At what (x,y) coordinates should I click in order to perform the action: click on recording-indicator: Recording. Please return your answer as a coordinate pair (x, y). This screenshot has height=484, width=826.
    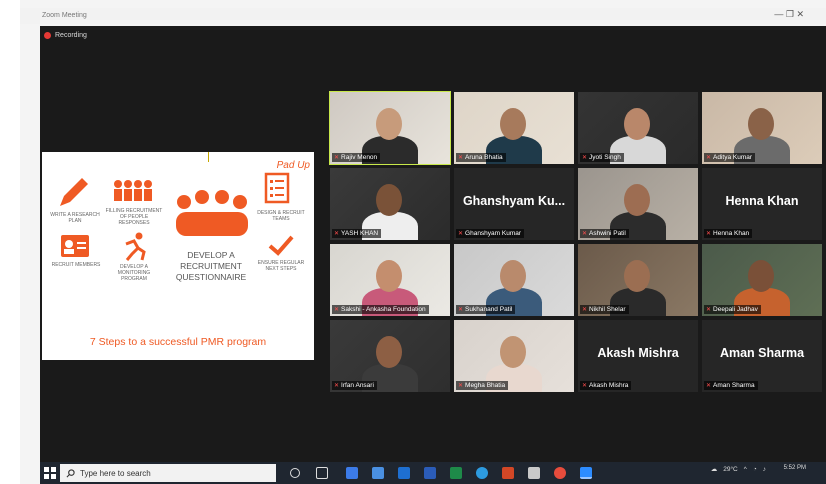
    Looking at the image, I should click on (65, 35).